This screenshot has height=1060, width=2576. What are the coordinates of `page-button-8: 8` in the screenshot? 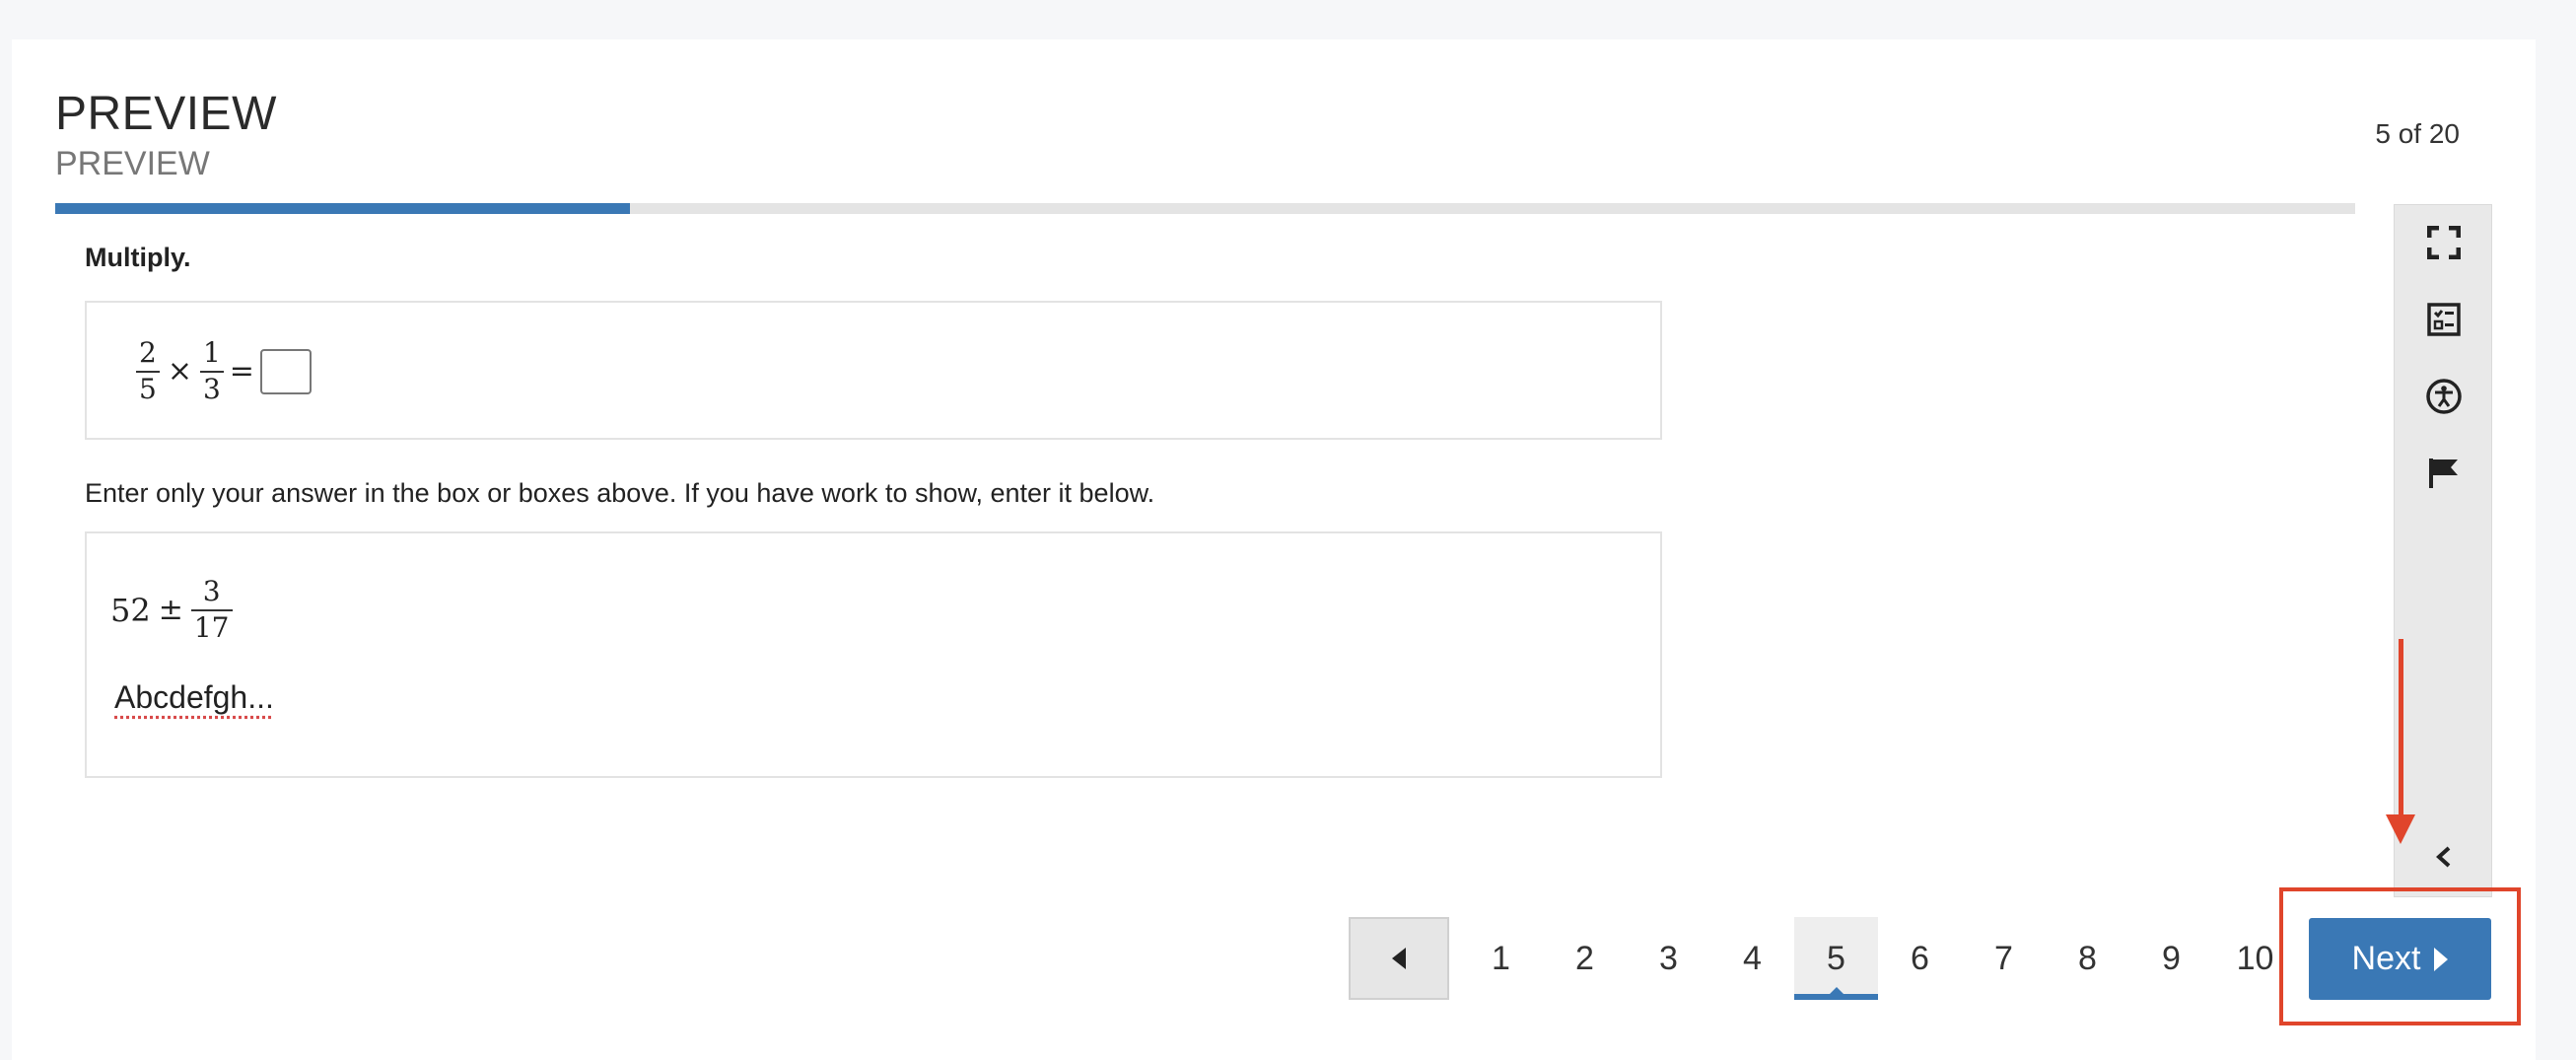 It's located at (2087, 958).